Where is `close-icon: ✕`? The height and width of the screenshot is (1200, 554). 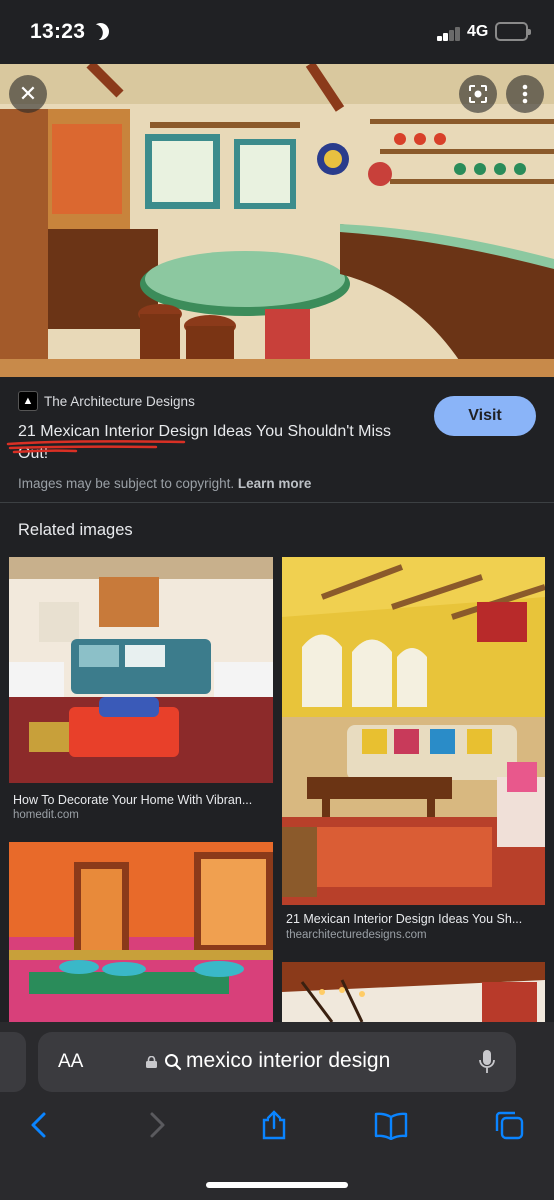
close-icon: ✕ is located at coordinates (28, 94).